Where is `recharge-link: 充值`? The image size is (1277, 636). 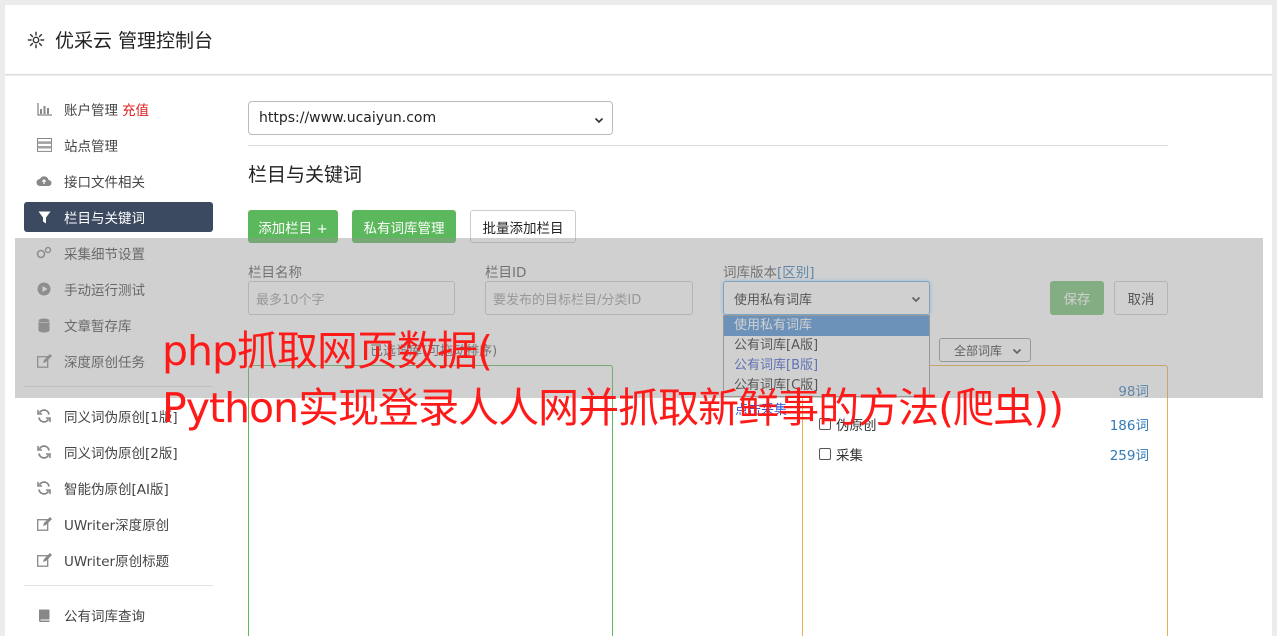 recharge-link: 充值 is located at coordinates (135, 109).